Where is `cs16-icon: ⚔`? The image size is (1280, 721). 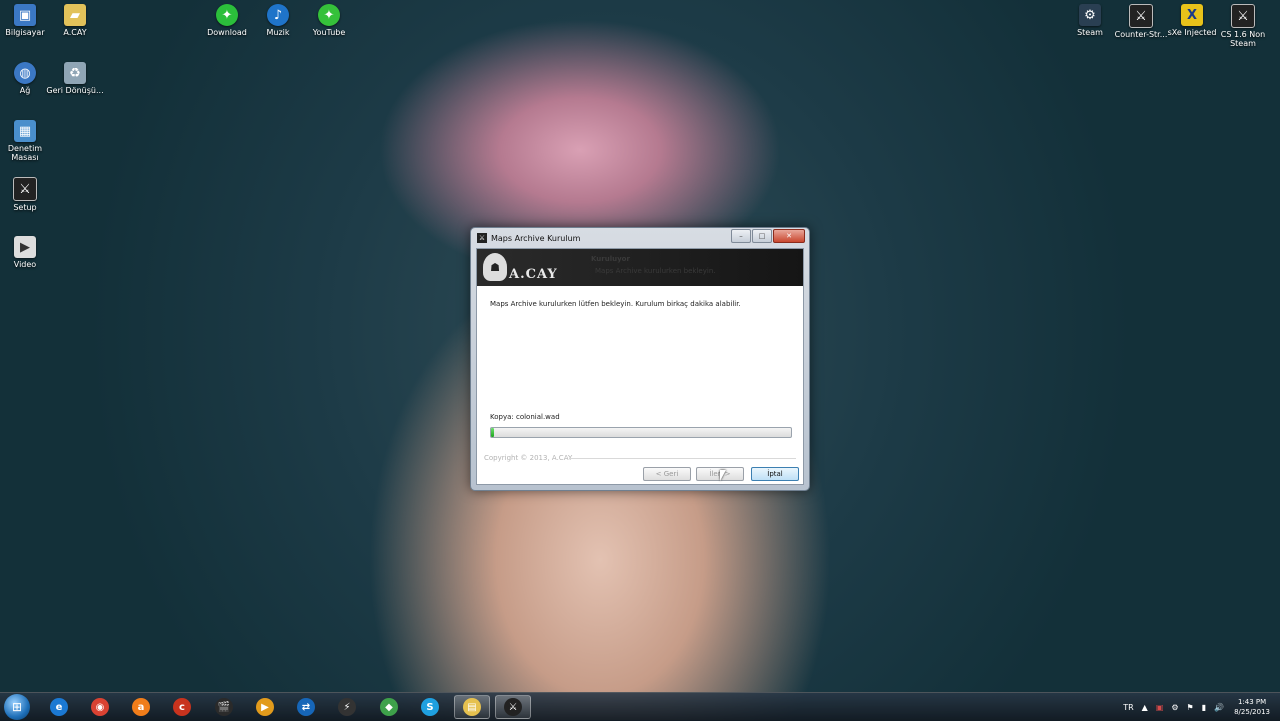
cs16-icon: ⚔ is located at coordinates (1243, 16).